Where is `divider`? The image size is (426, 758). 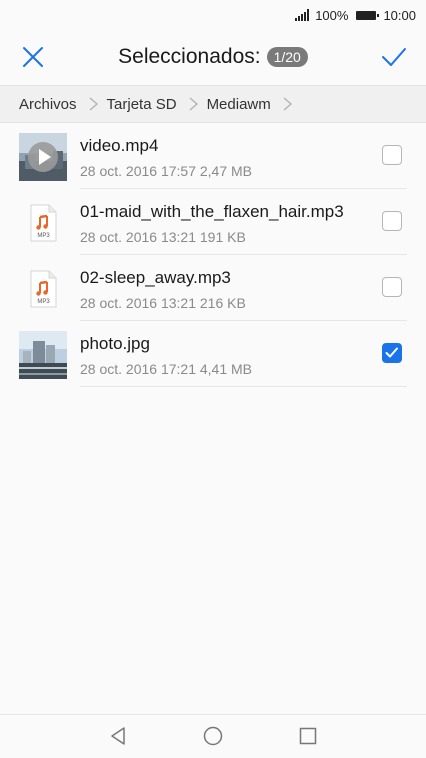 divider is located at coordinates (243, 386).